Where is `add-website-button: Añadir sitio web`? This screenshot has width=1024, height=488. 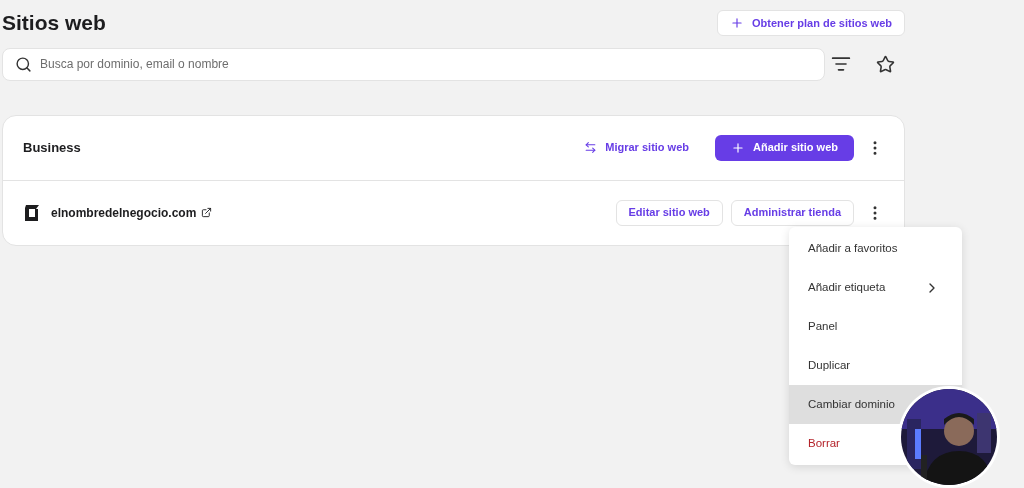 add-website-button: Añadir sitio web is located at coordinates (784, 147).